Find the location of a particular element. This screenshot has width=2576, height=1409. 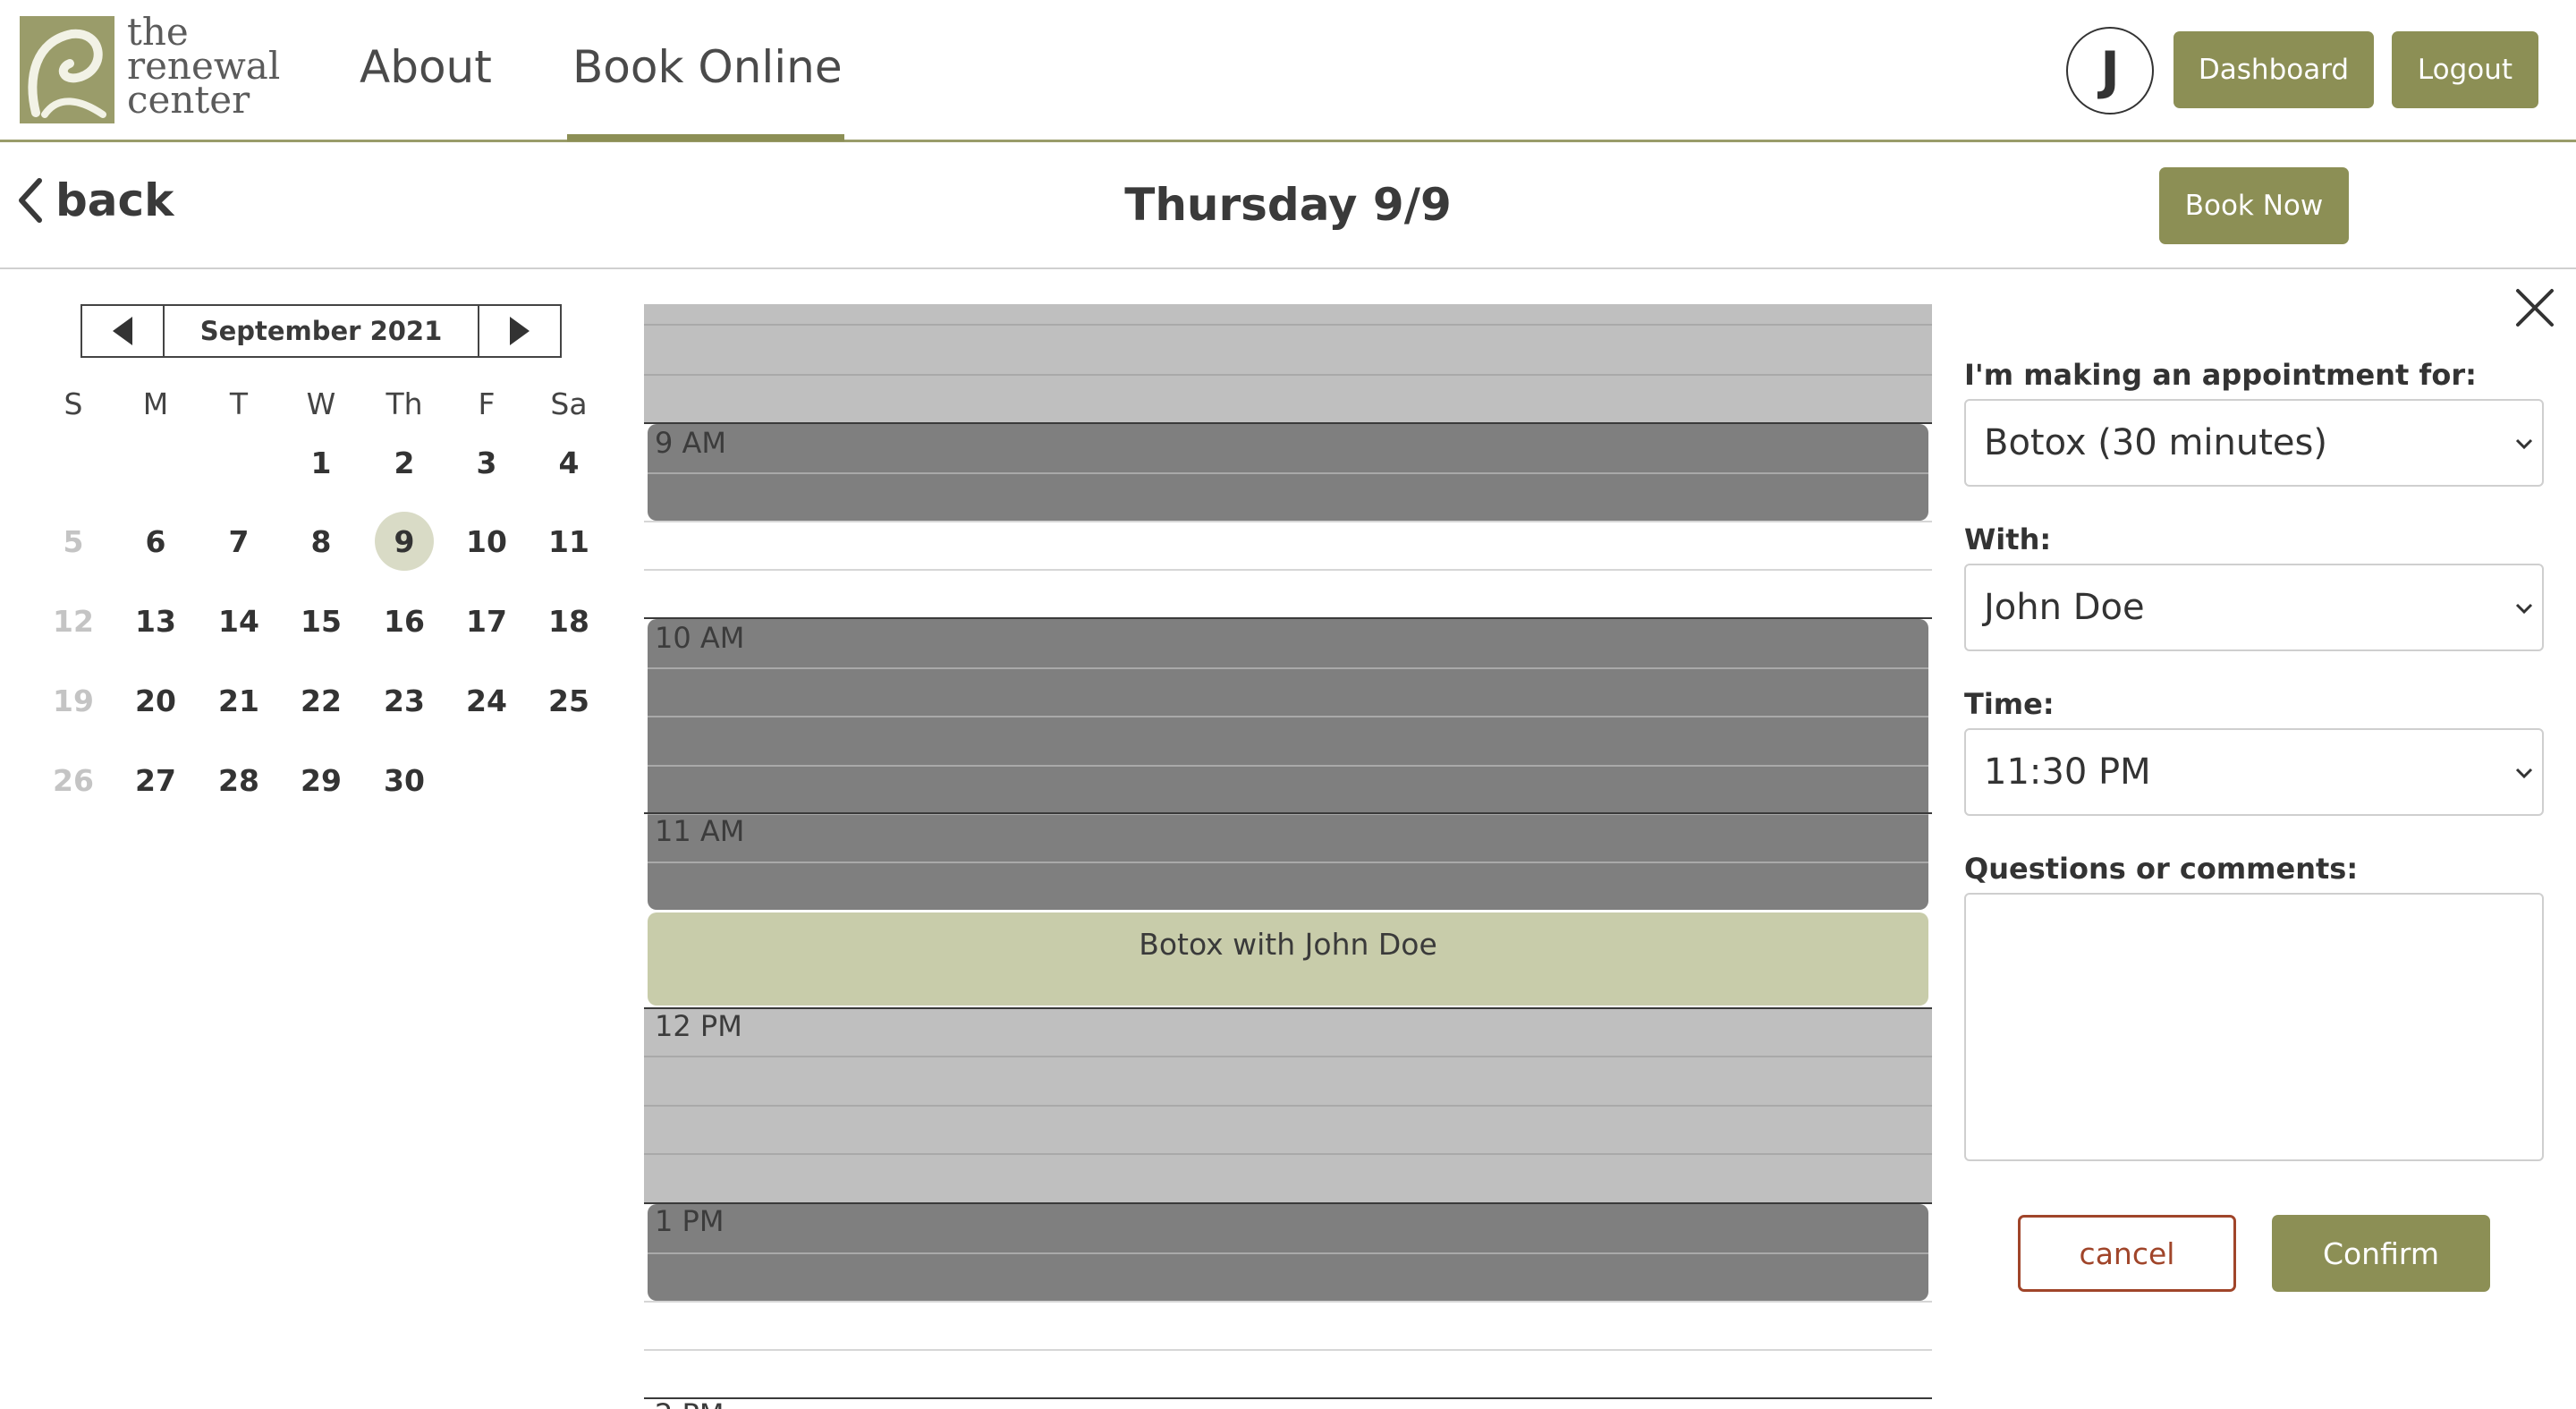

calendar-day: 23 is located at coordinates (404, 702).